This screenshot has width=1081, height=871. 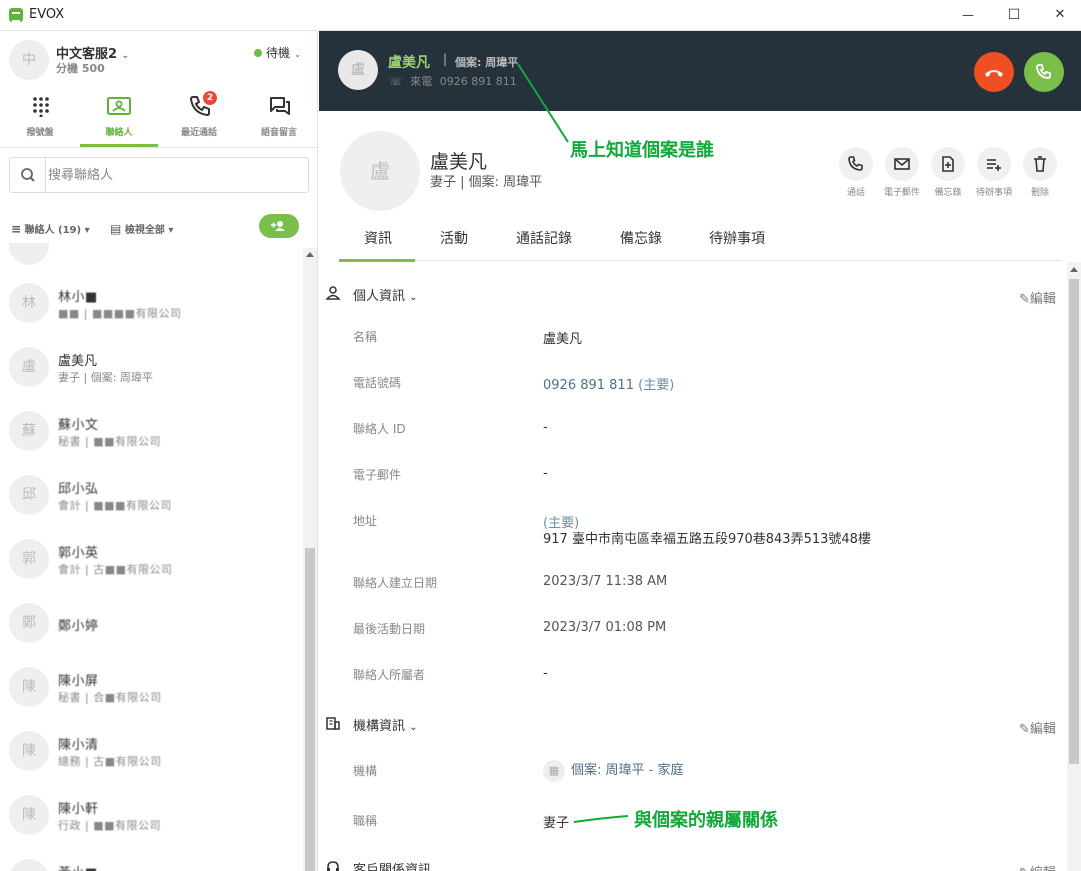 I want to click on contact-subtitle: 妻子 | 個案: 周瑋平, so click(x=105, y=377).